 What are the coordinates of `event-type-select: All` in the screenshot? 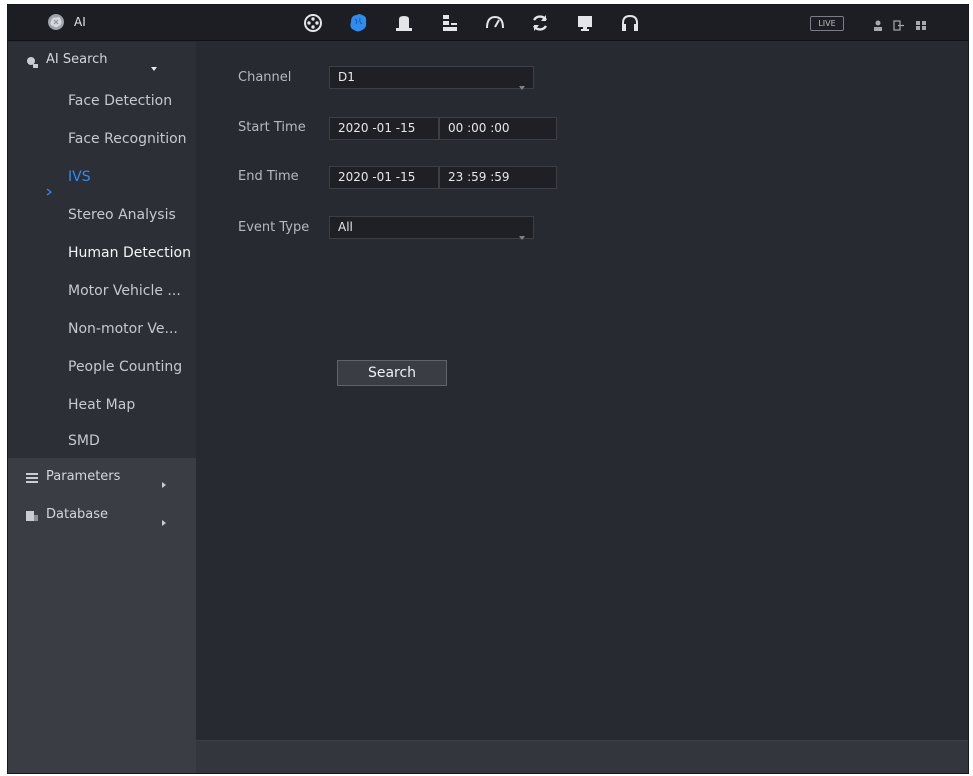 It's located at (431, 228).